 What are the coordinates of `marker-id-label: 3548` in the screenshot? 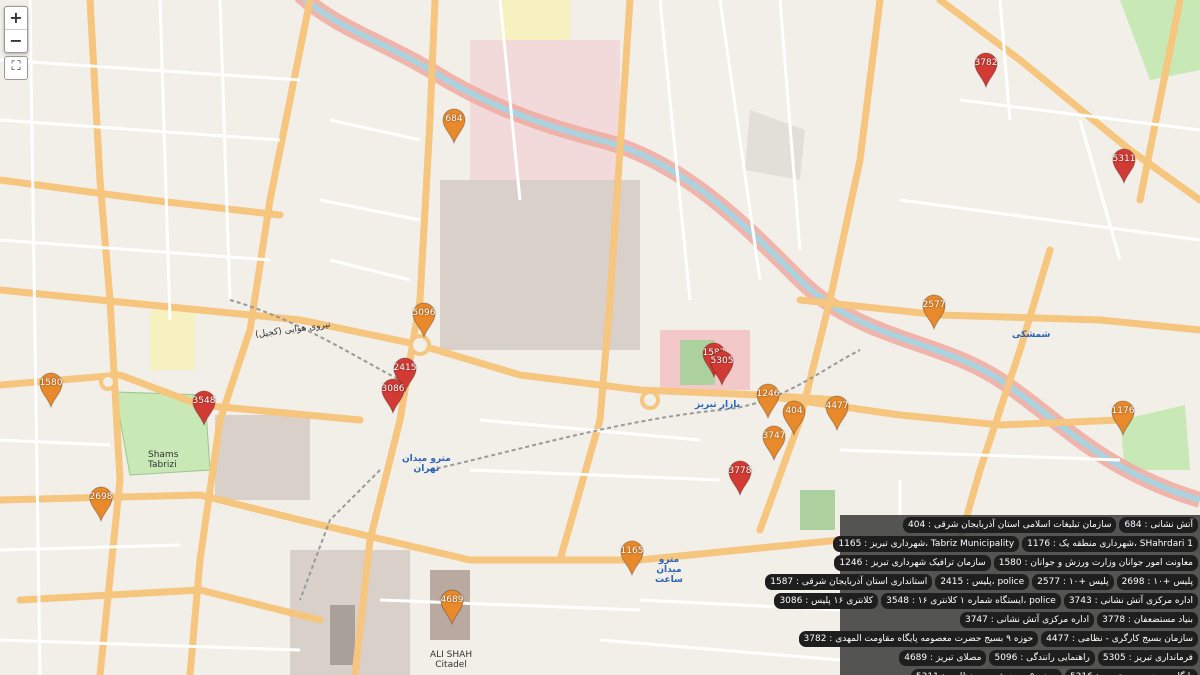 It's located at (204, 401).